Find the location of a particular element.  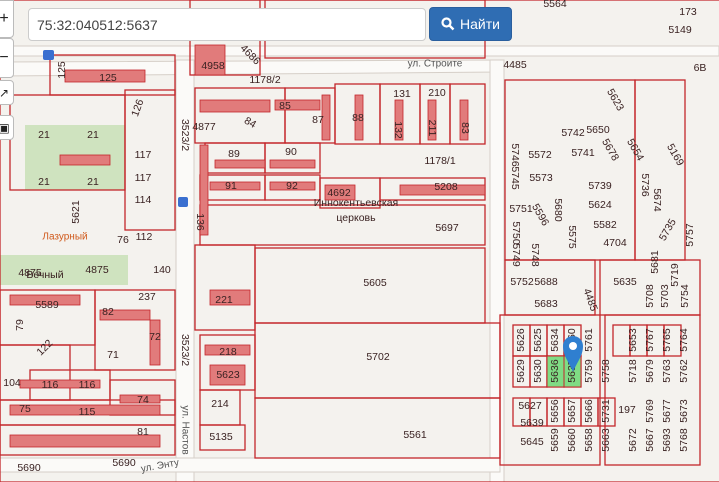

cadastral-search-input is located at coordinates (227, 24).